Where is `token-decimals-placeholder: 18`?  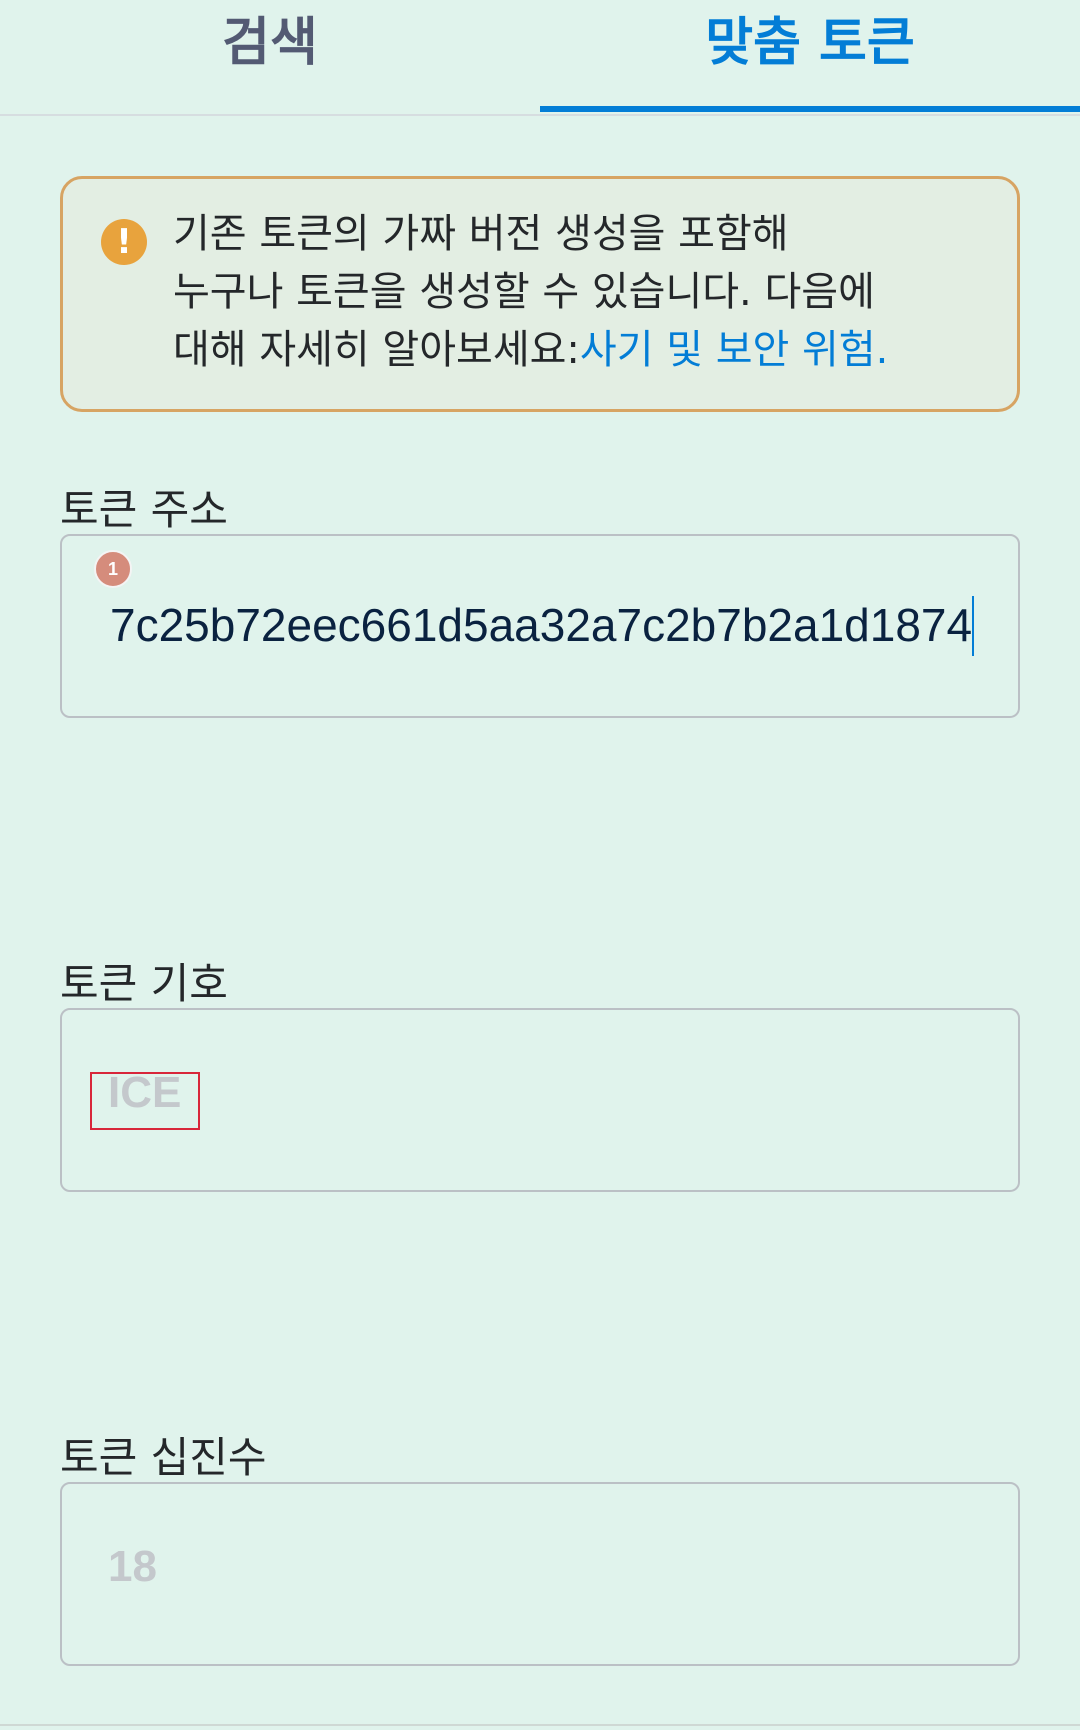
token-decimals-placeholder: 18 is located at coordinates (132, 1566).